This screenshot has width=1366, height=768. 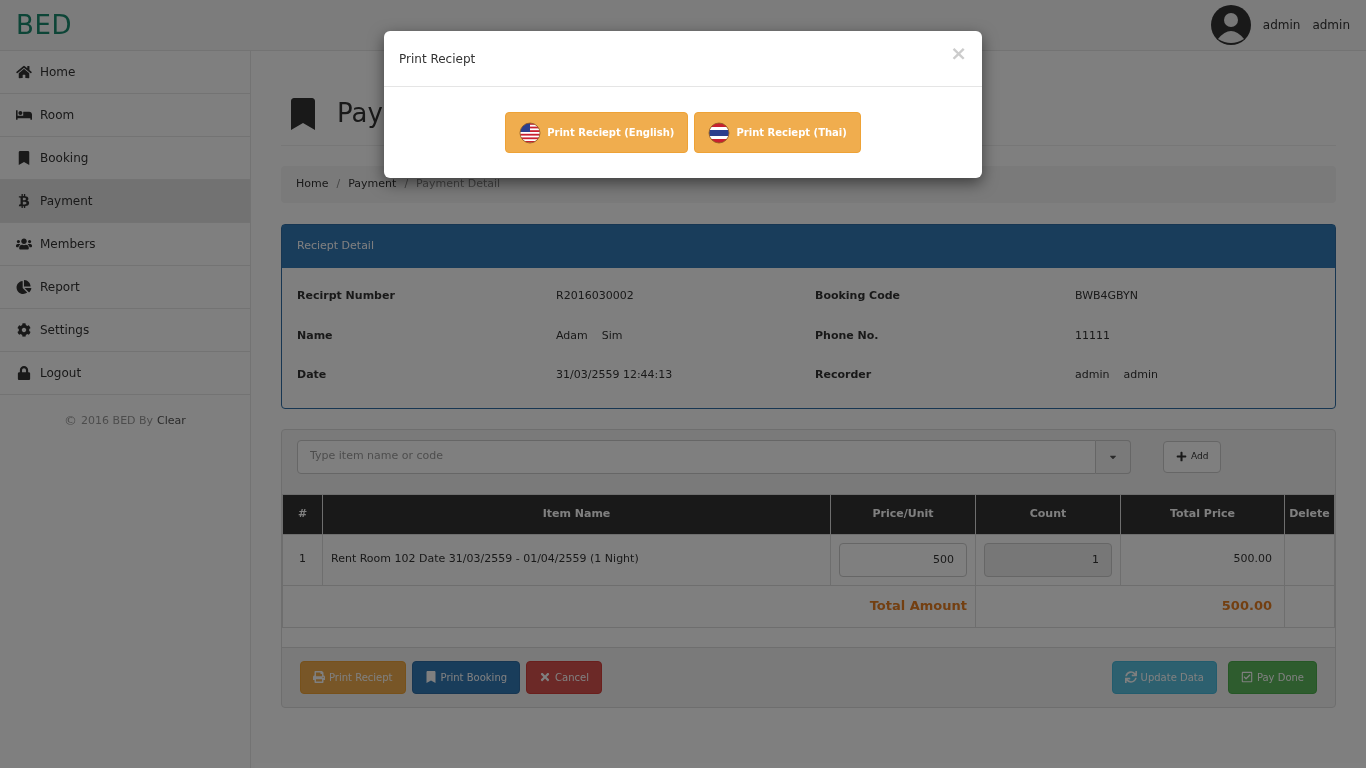 What do you see at coordinates (576, 559) in the screenshot?
I see `table-cell: Rent Room 102 Date 31/03/2559 - 01/04/2559 (1 Night)` at bounding box center [576, 559].